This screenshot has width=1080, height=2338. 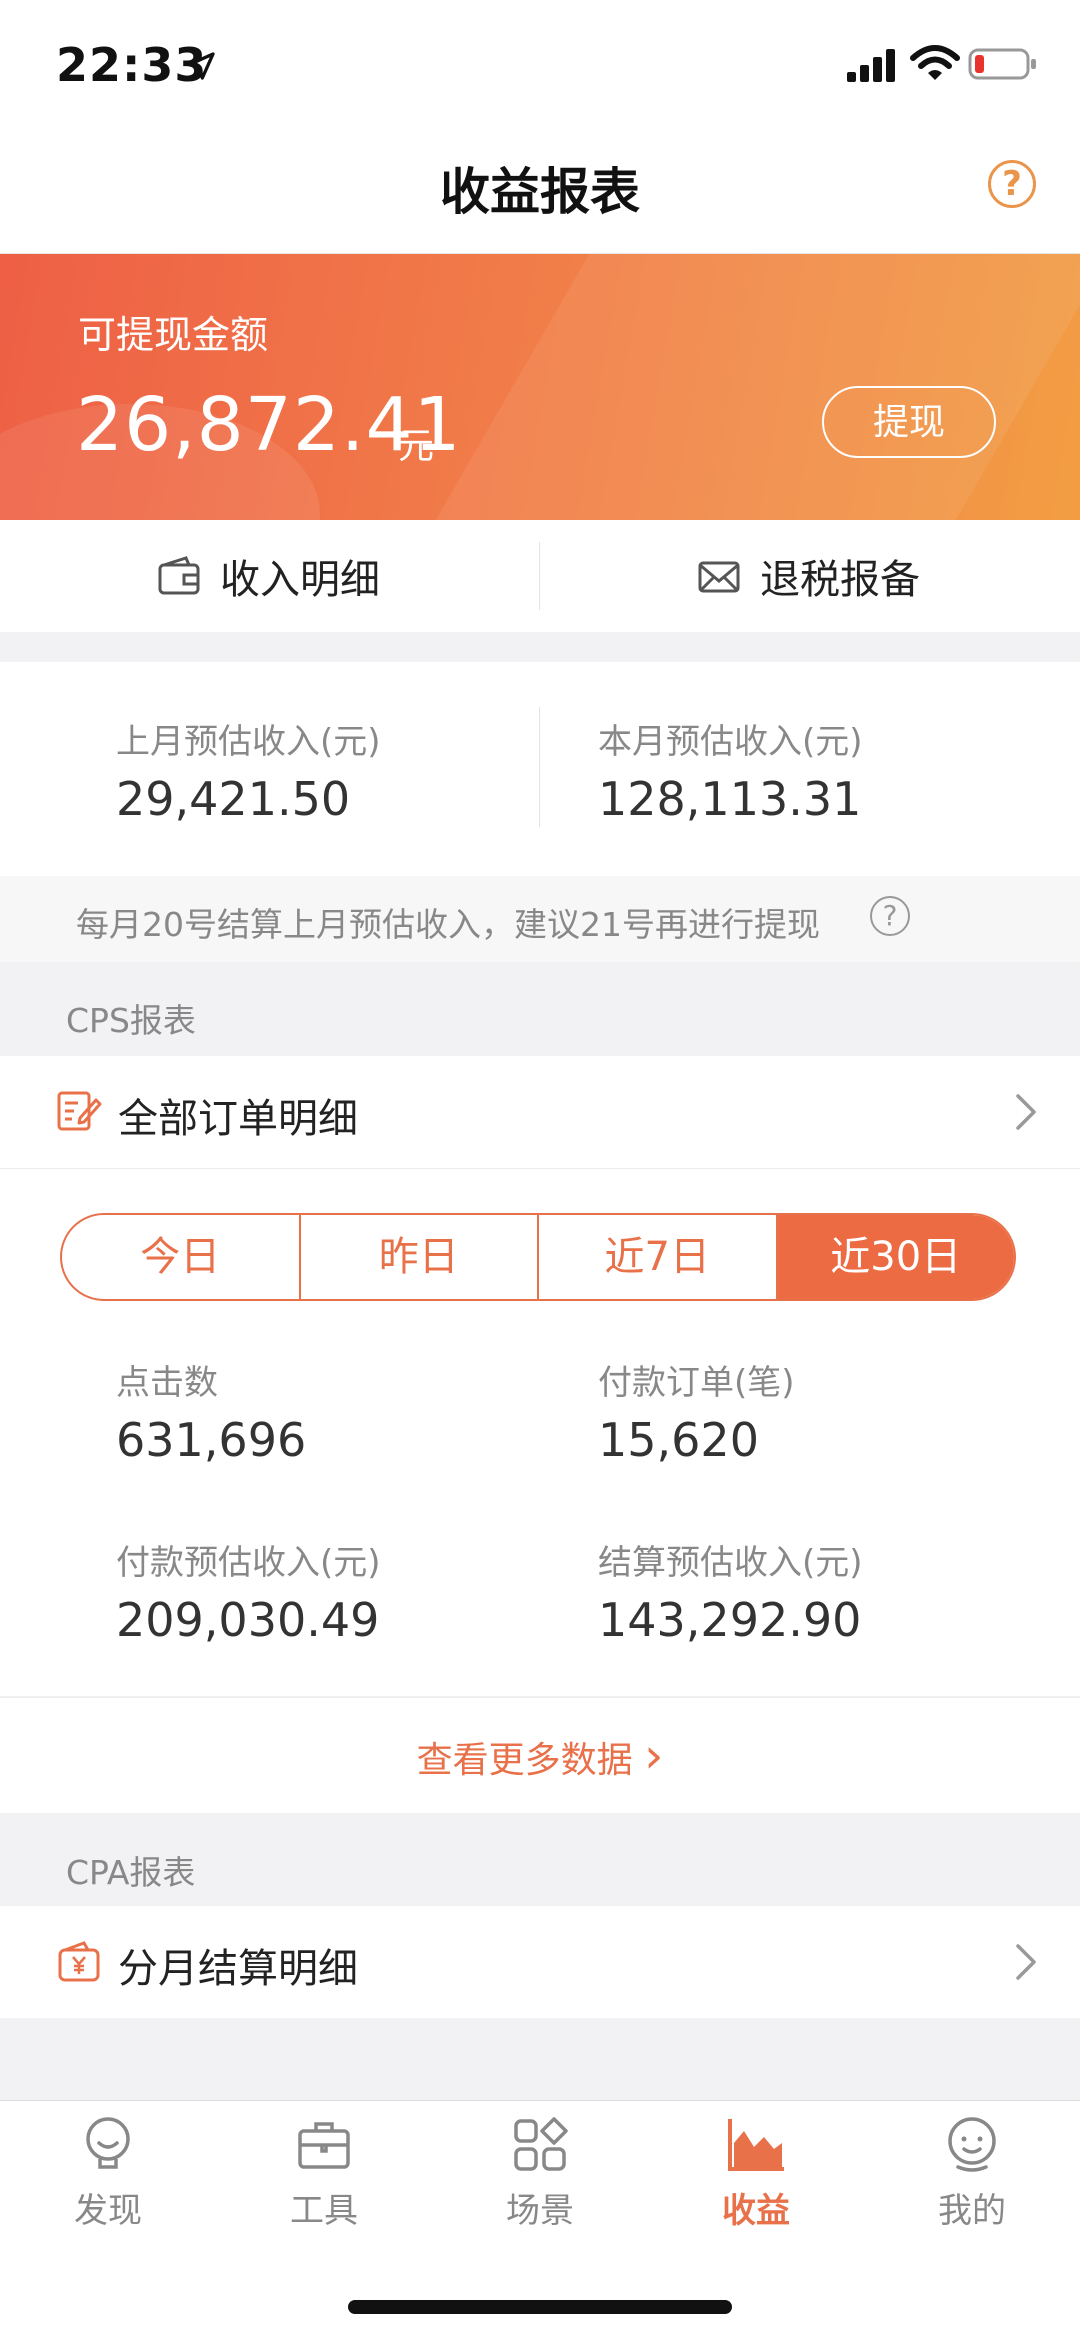 What do you see at coordinates (108, 2143) in the screenshot?
I see `bulb-icon` at bounding box center [108, 2143].